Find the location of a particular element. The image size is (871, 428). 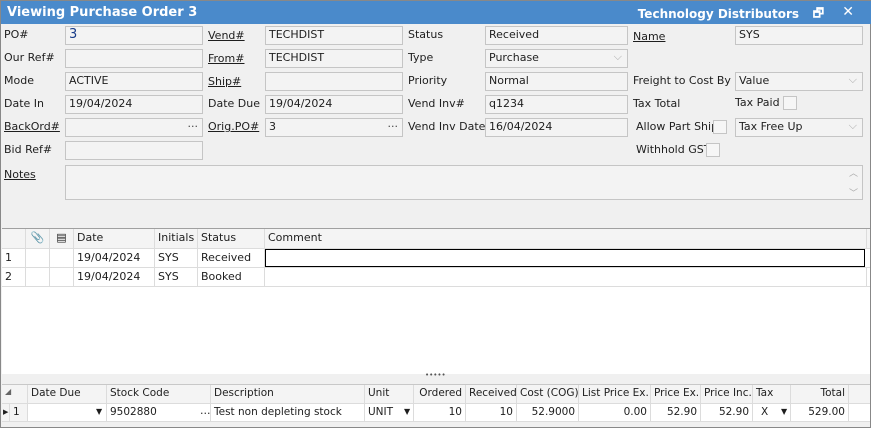

from-label: From# is located at coordinates (226, 58).